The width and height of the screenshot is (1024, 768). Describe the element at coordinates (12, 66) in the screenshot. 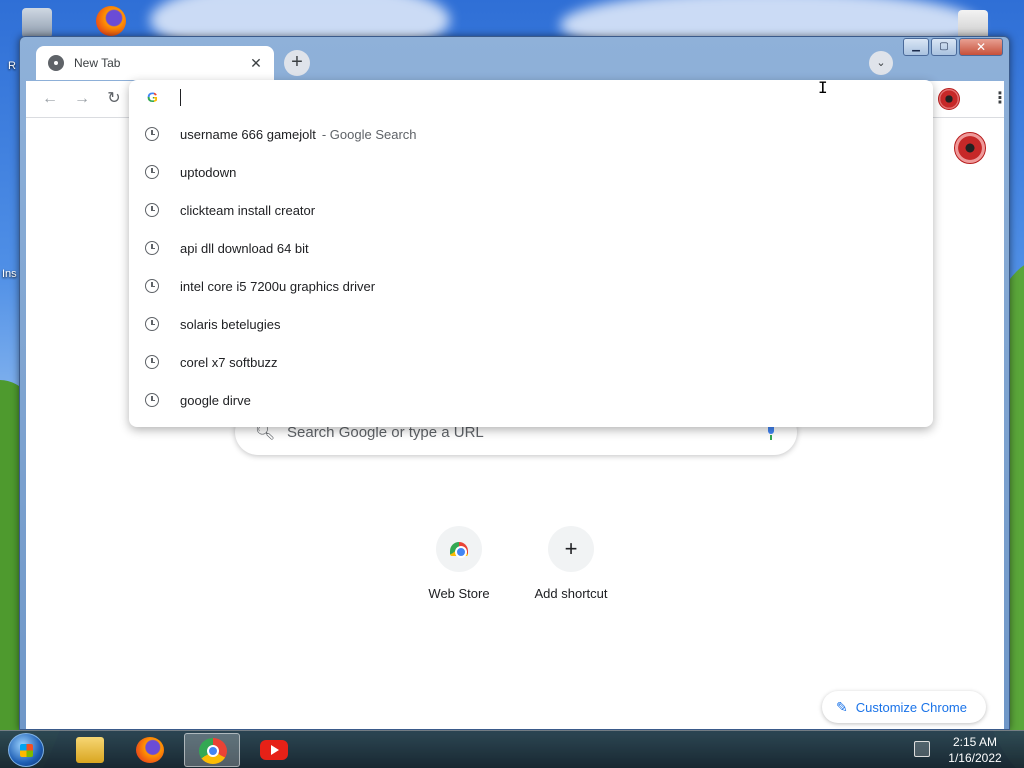

I see `desktop-label: R` at that location.